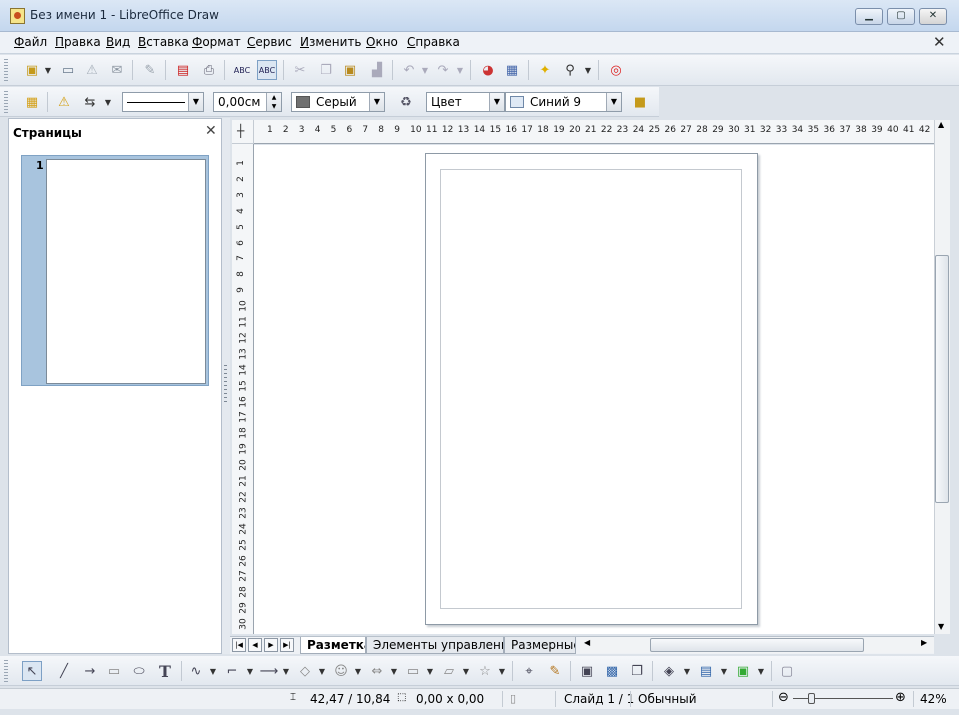  I want to click on maximize-button: ▢, so click(901, 16).